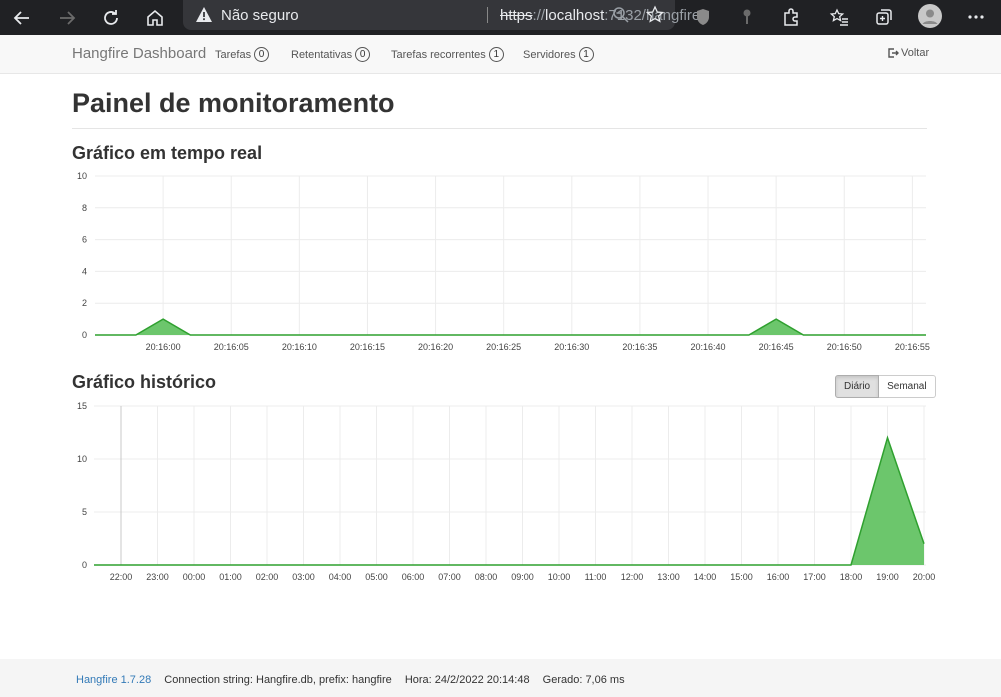  Describe the element at coordinates (840, 17) in the screenshot. I see `favorites-list-icon` at that location.